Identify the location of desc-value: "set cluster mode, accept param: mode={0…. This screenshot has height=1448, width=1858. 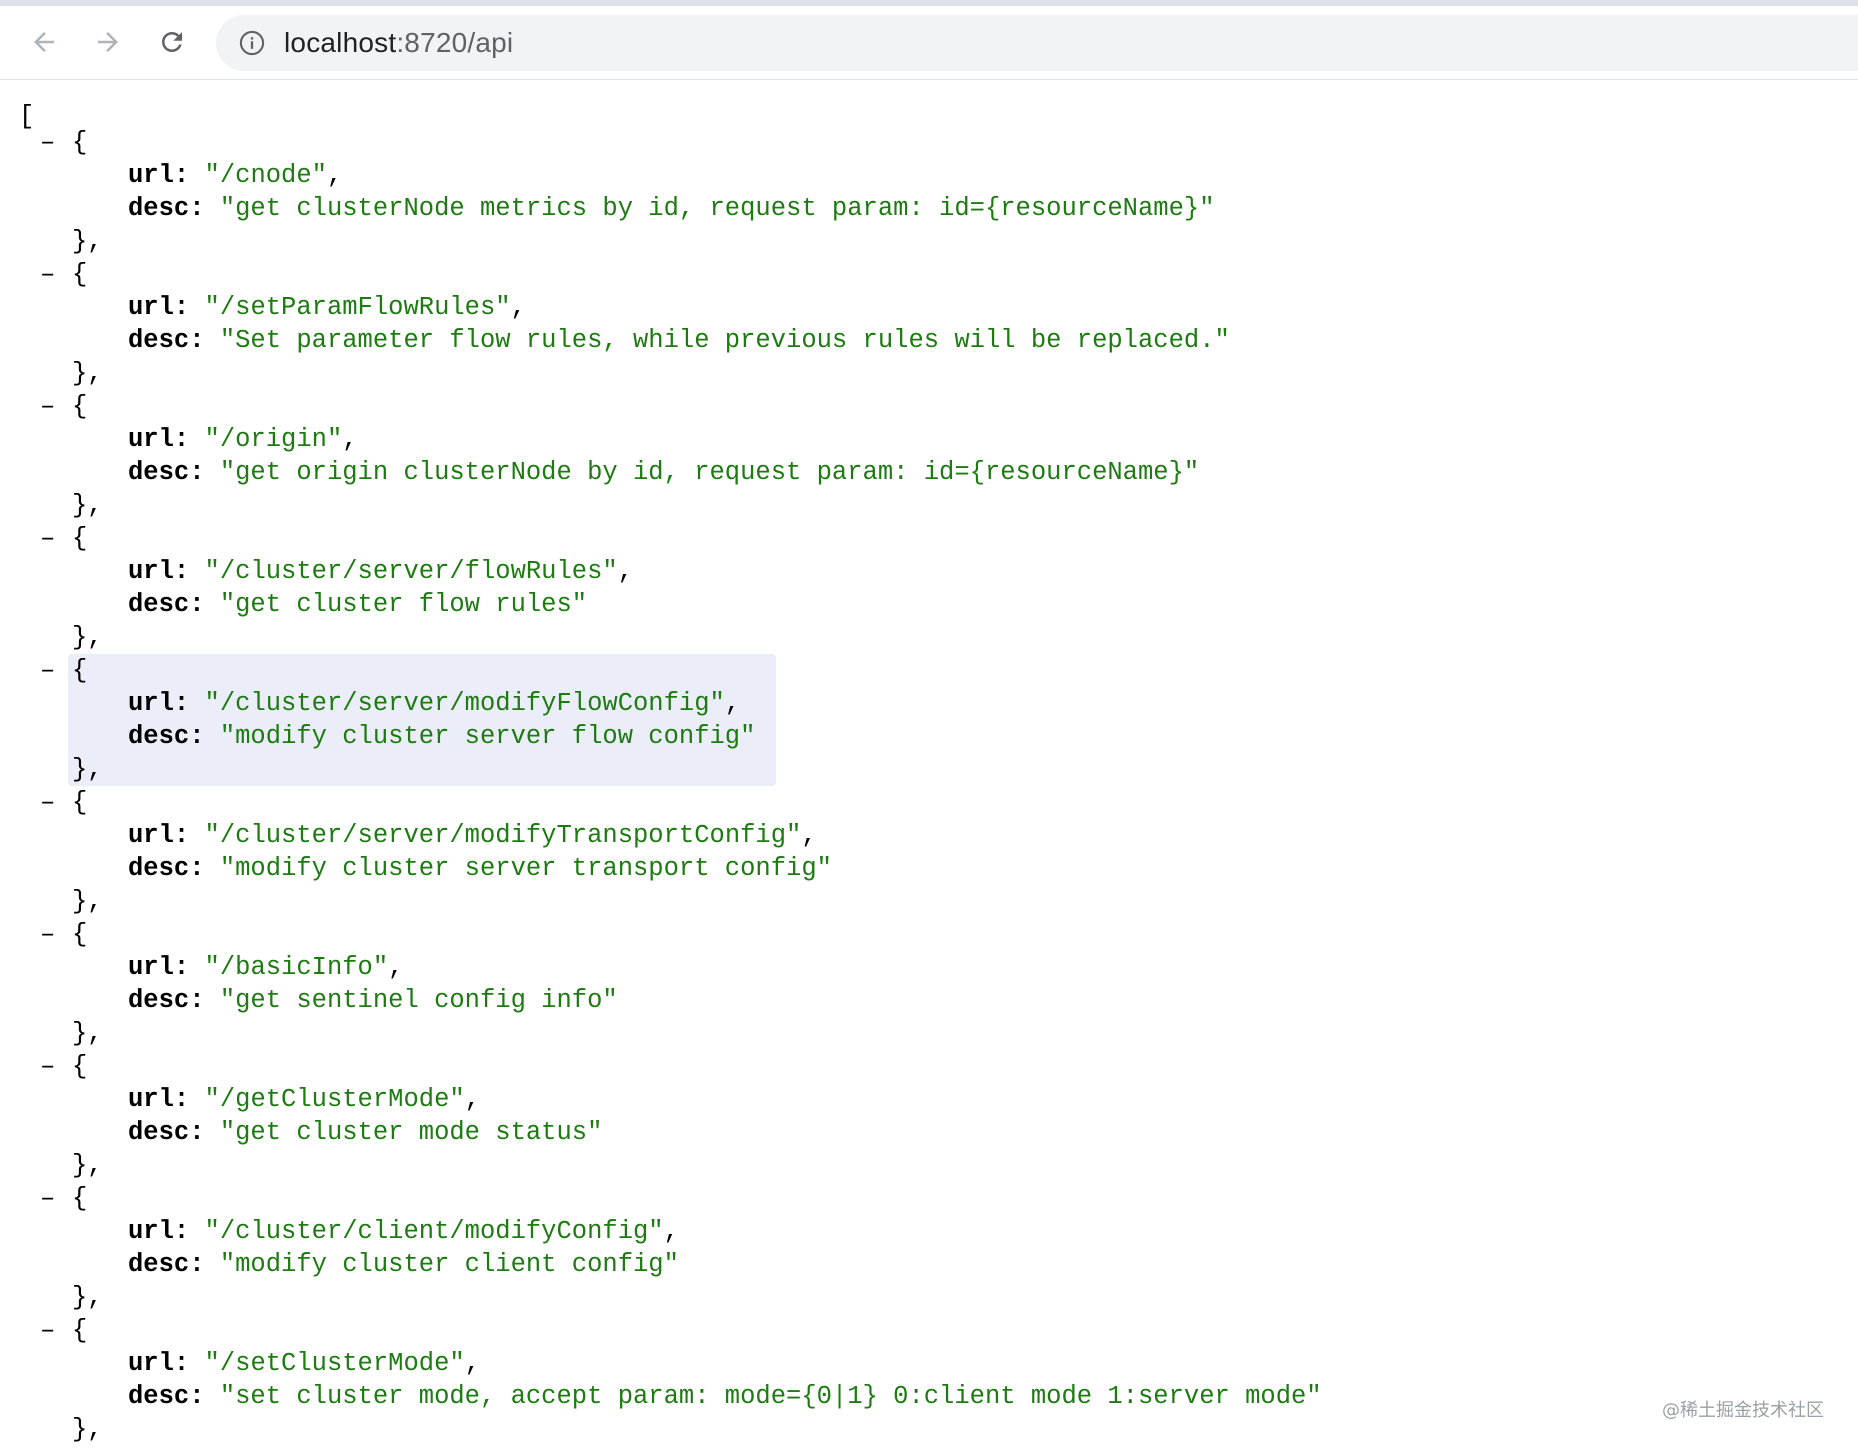
(770, 1396).